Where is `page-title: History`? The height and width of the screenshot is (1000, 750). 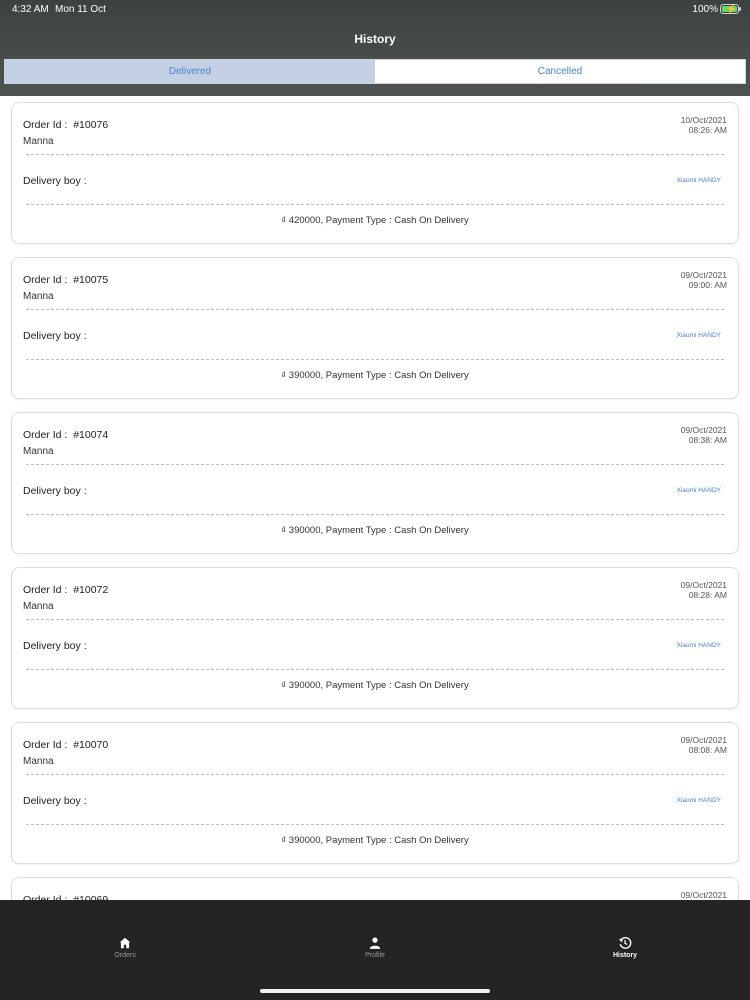
page-title: History is located at coordinates (375, 39).